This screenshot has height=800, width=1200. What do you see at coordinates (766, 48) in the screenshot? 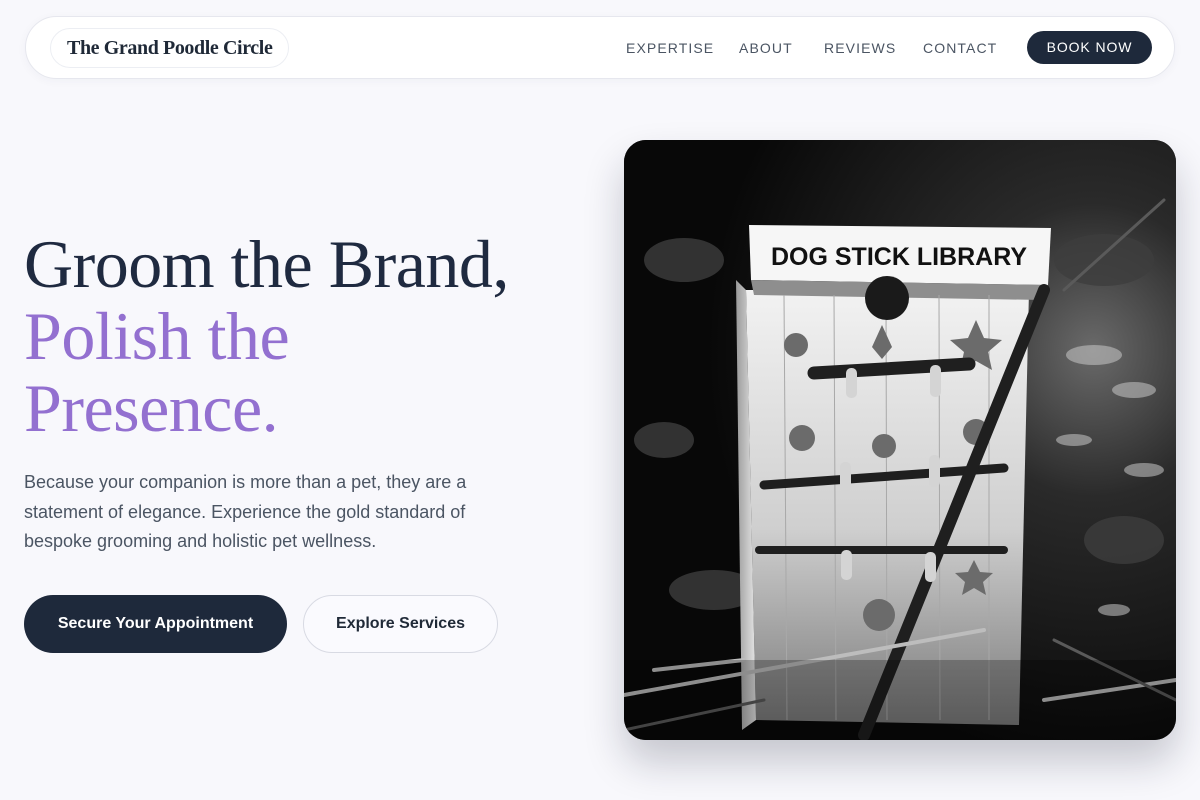
I see `nav-link-about: ABOUT` at bounding box center [766, 48].